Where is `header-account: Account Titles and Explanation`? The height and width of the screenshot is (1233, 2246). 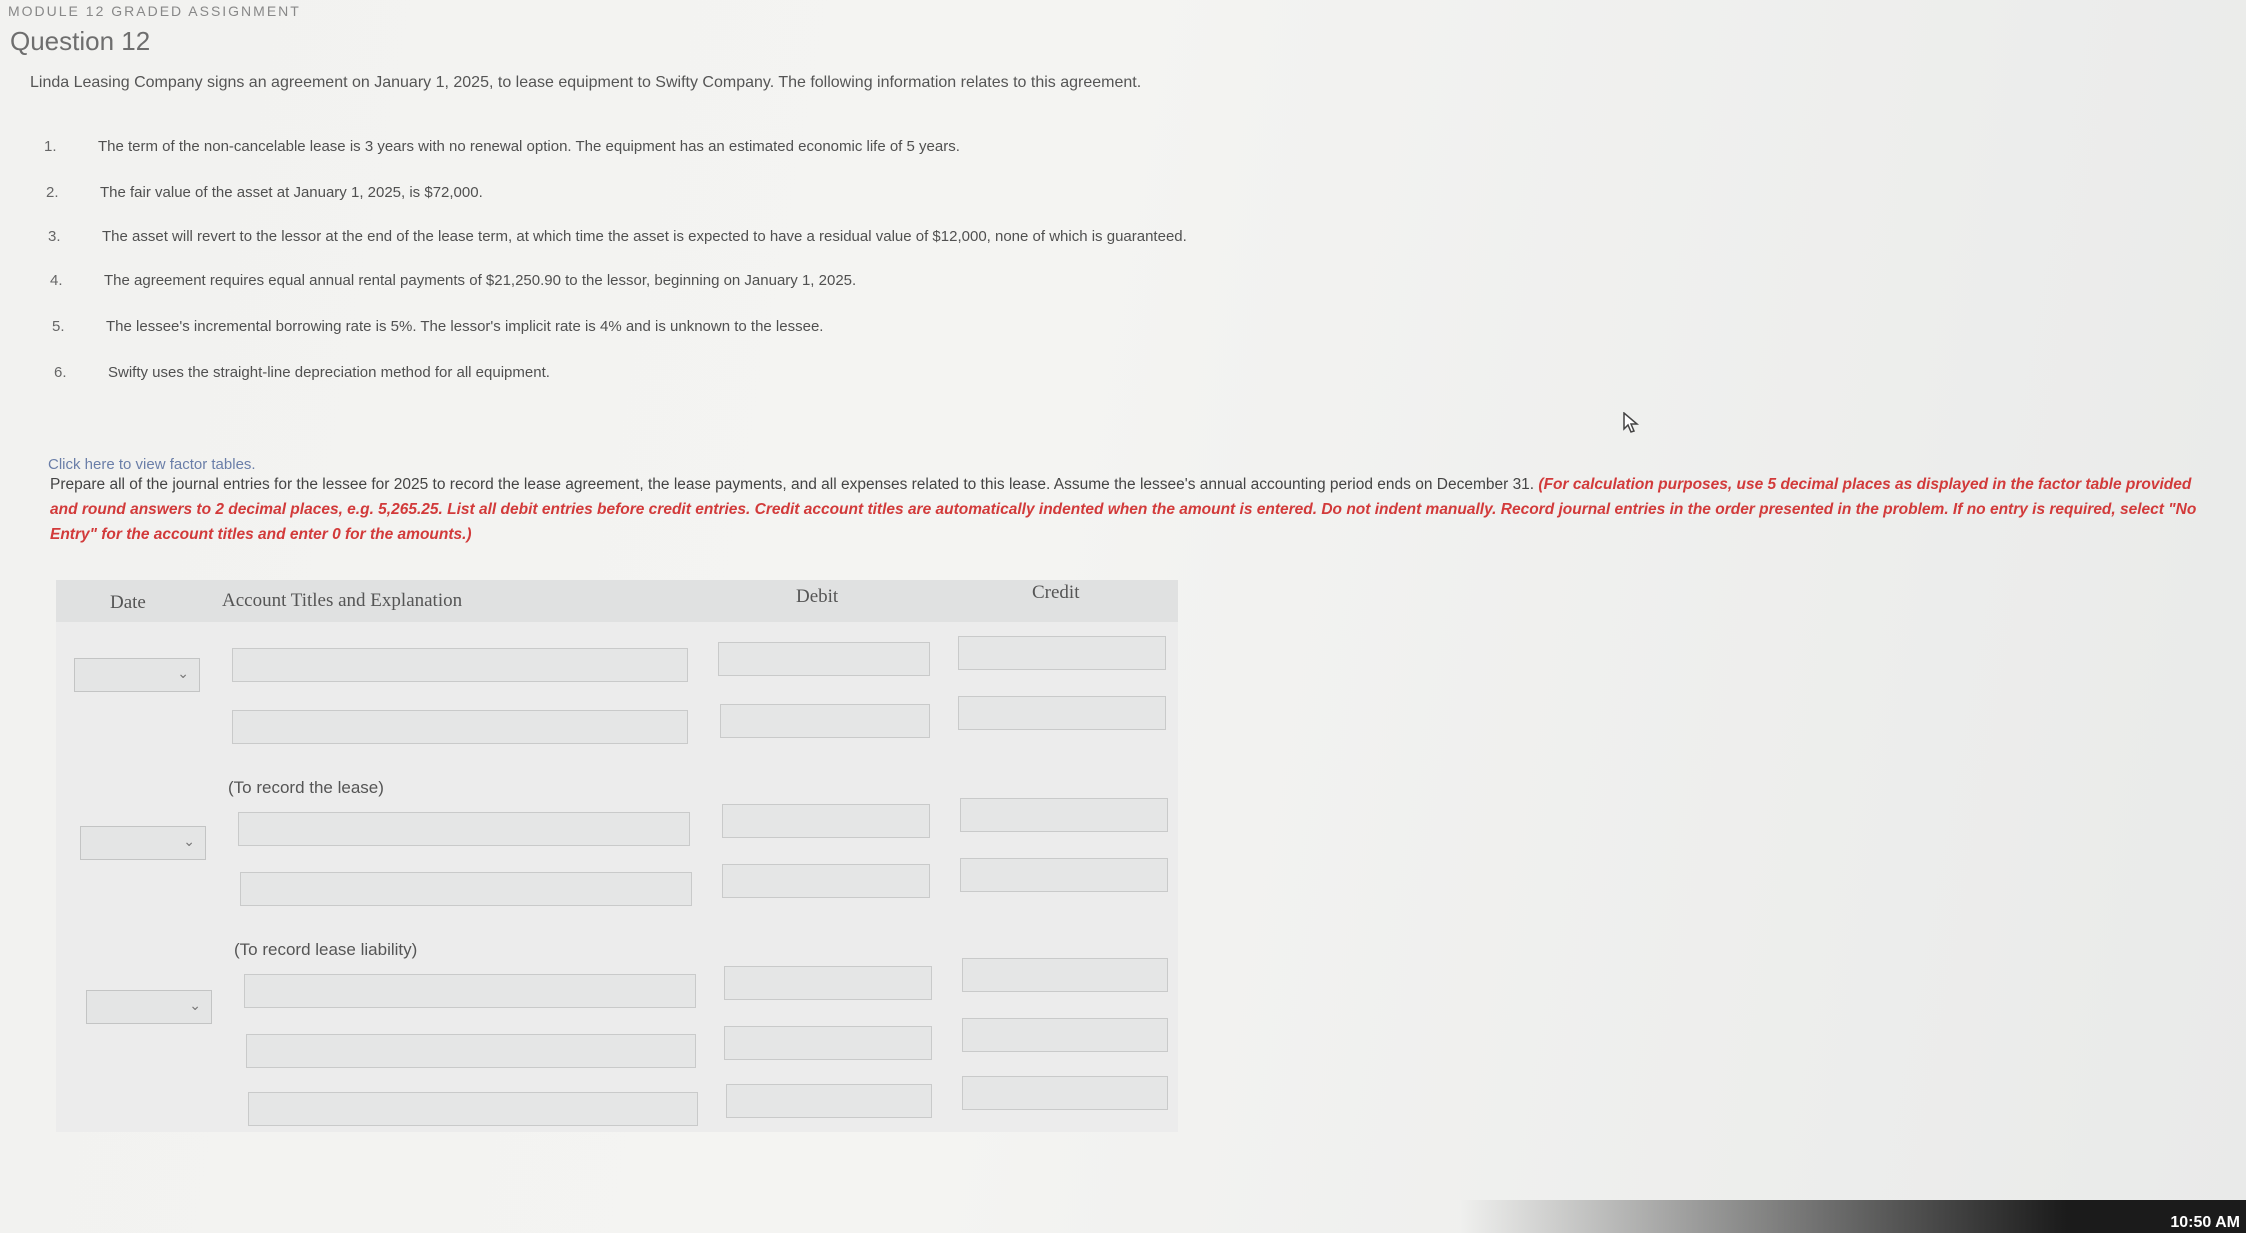
header-account: Account Titles and Explanation is located at coordinates (342, 600).